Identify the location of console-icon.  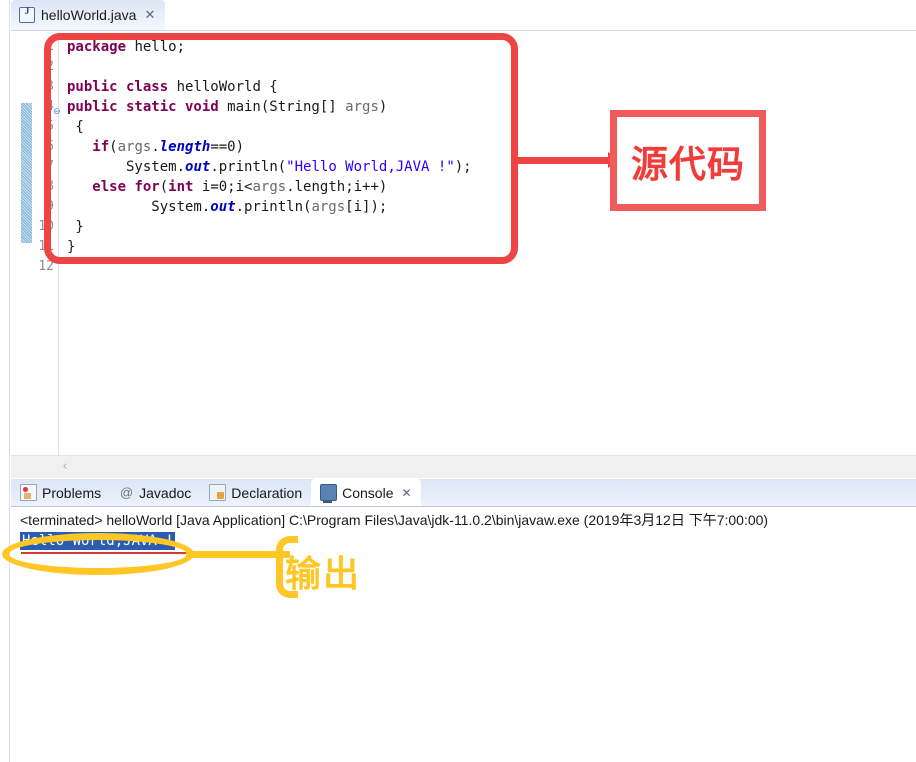
(329, 493).